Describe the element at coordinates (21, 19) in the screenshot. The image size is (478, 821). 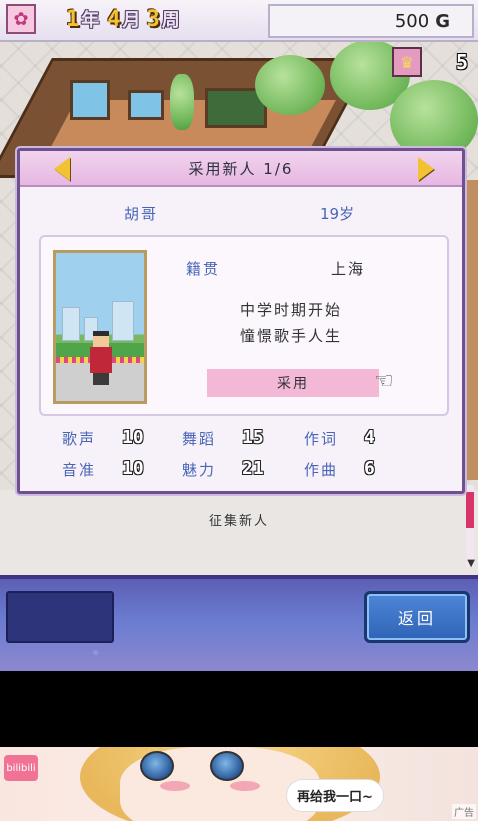
I see `flower-icon: ✿` at that location.